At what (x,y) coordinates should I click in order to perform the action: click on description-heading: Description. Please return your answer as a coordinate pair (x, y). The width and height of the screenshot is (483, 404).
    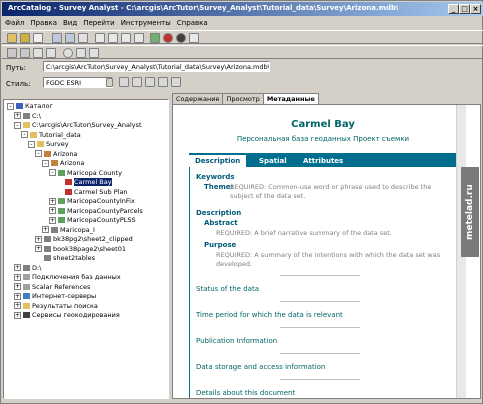
    Looking at the image, I should click on (218, 213).